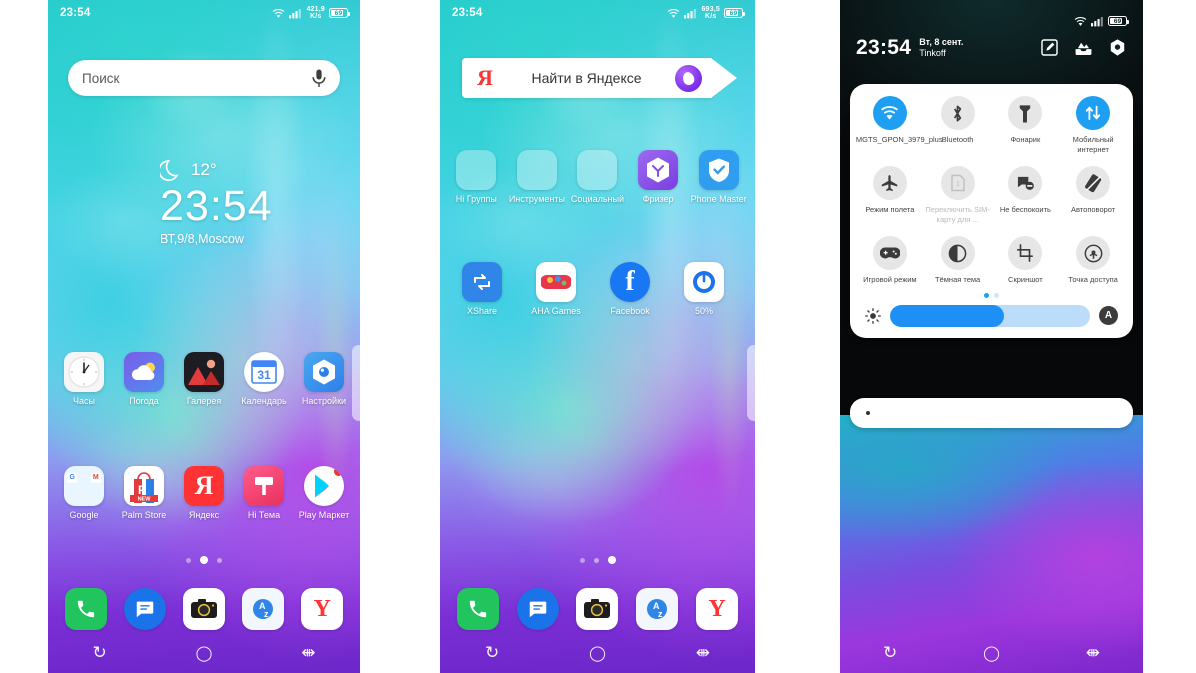 Image resolution: width=1196 pixels, height=673 pixels. Describe the element at coordinates (264, 493) in the screenshot. I see `app-hi-theme: Hi Тема` at that location.